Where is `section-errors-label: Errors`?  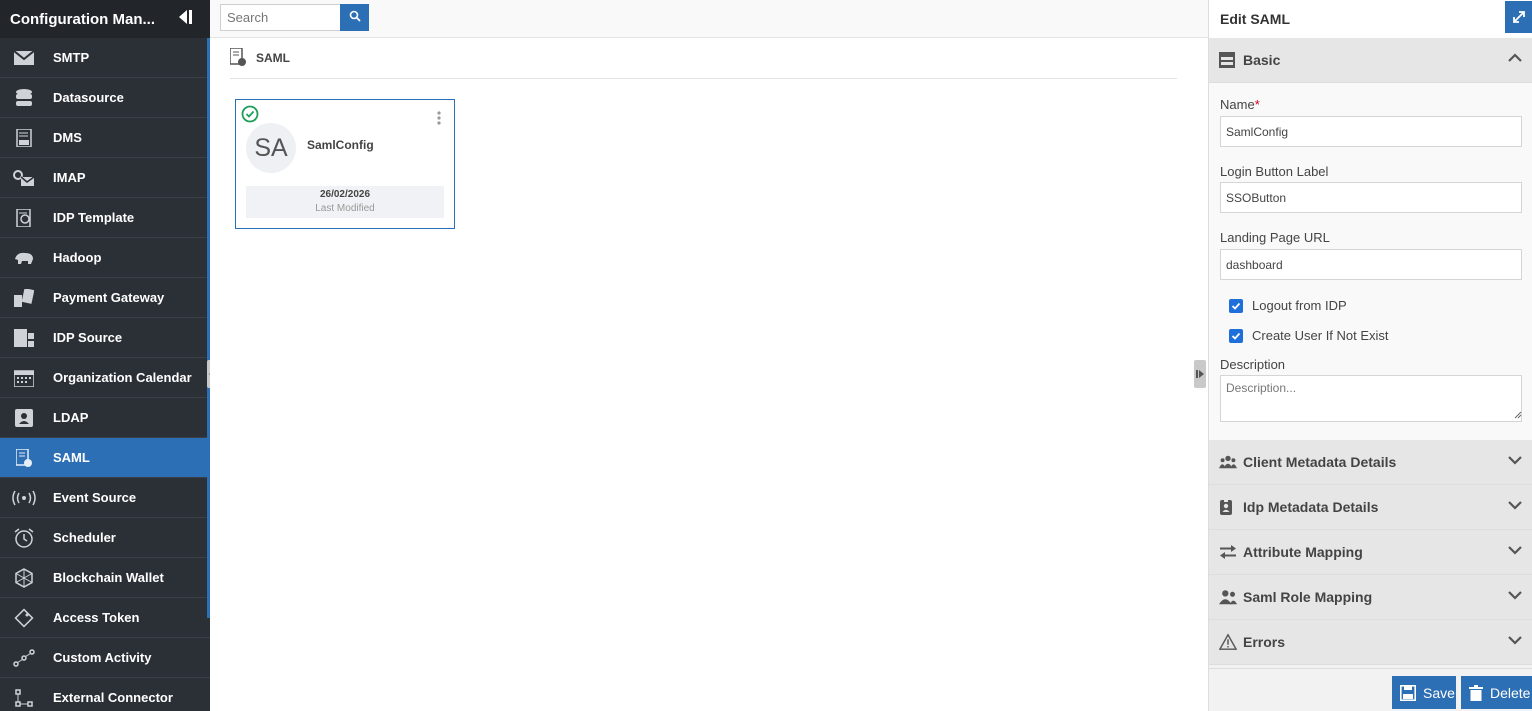
section-errors-label: Errors is located at coordinates (1264, 642).